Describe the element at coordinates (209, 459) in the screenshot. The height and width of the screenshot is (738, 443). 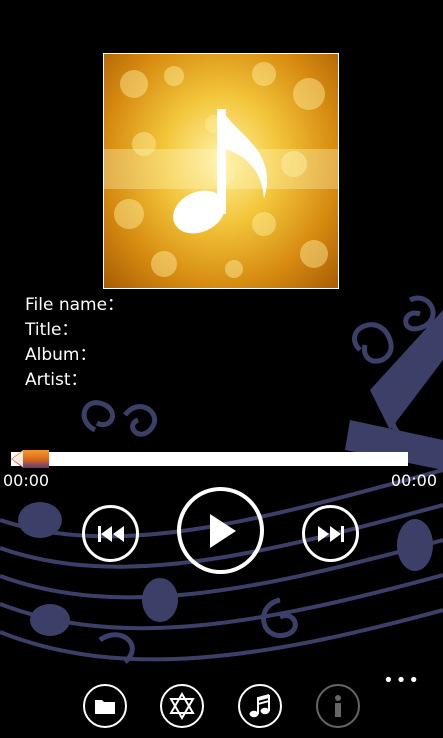
I see `seek-bar` at that location.